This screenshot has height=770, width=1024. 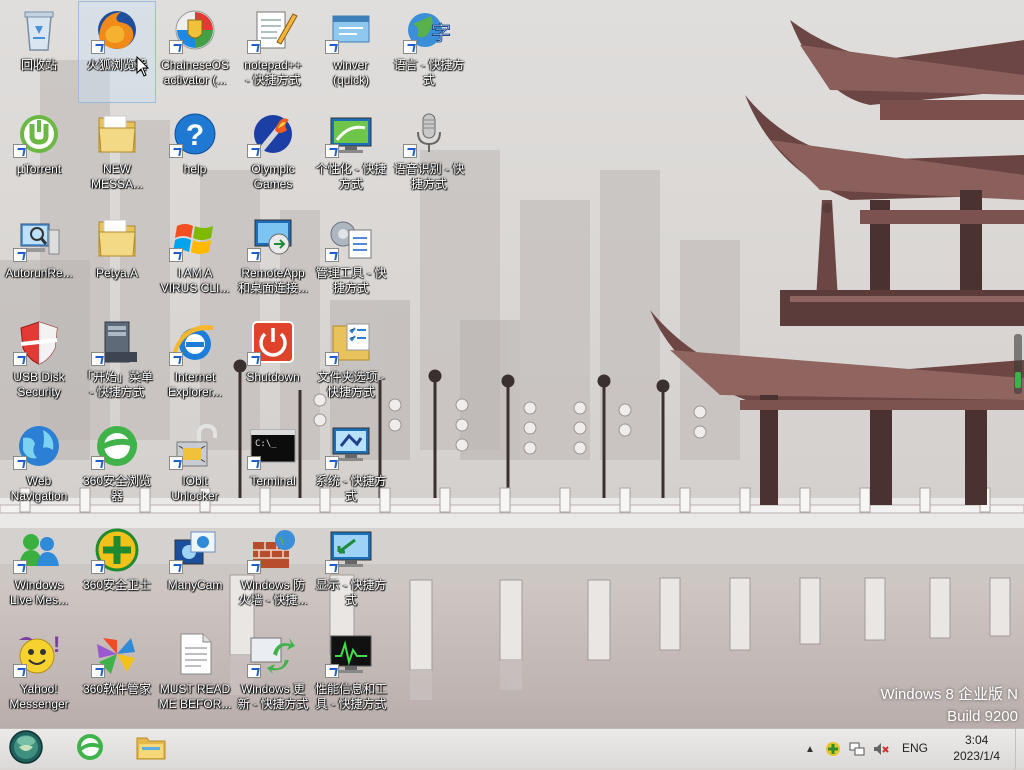 I want to click on admin-tools-icon, so click(x=351, y=238).